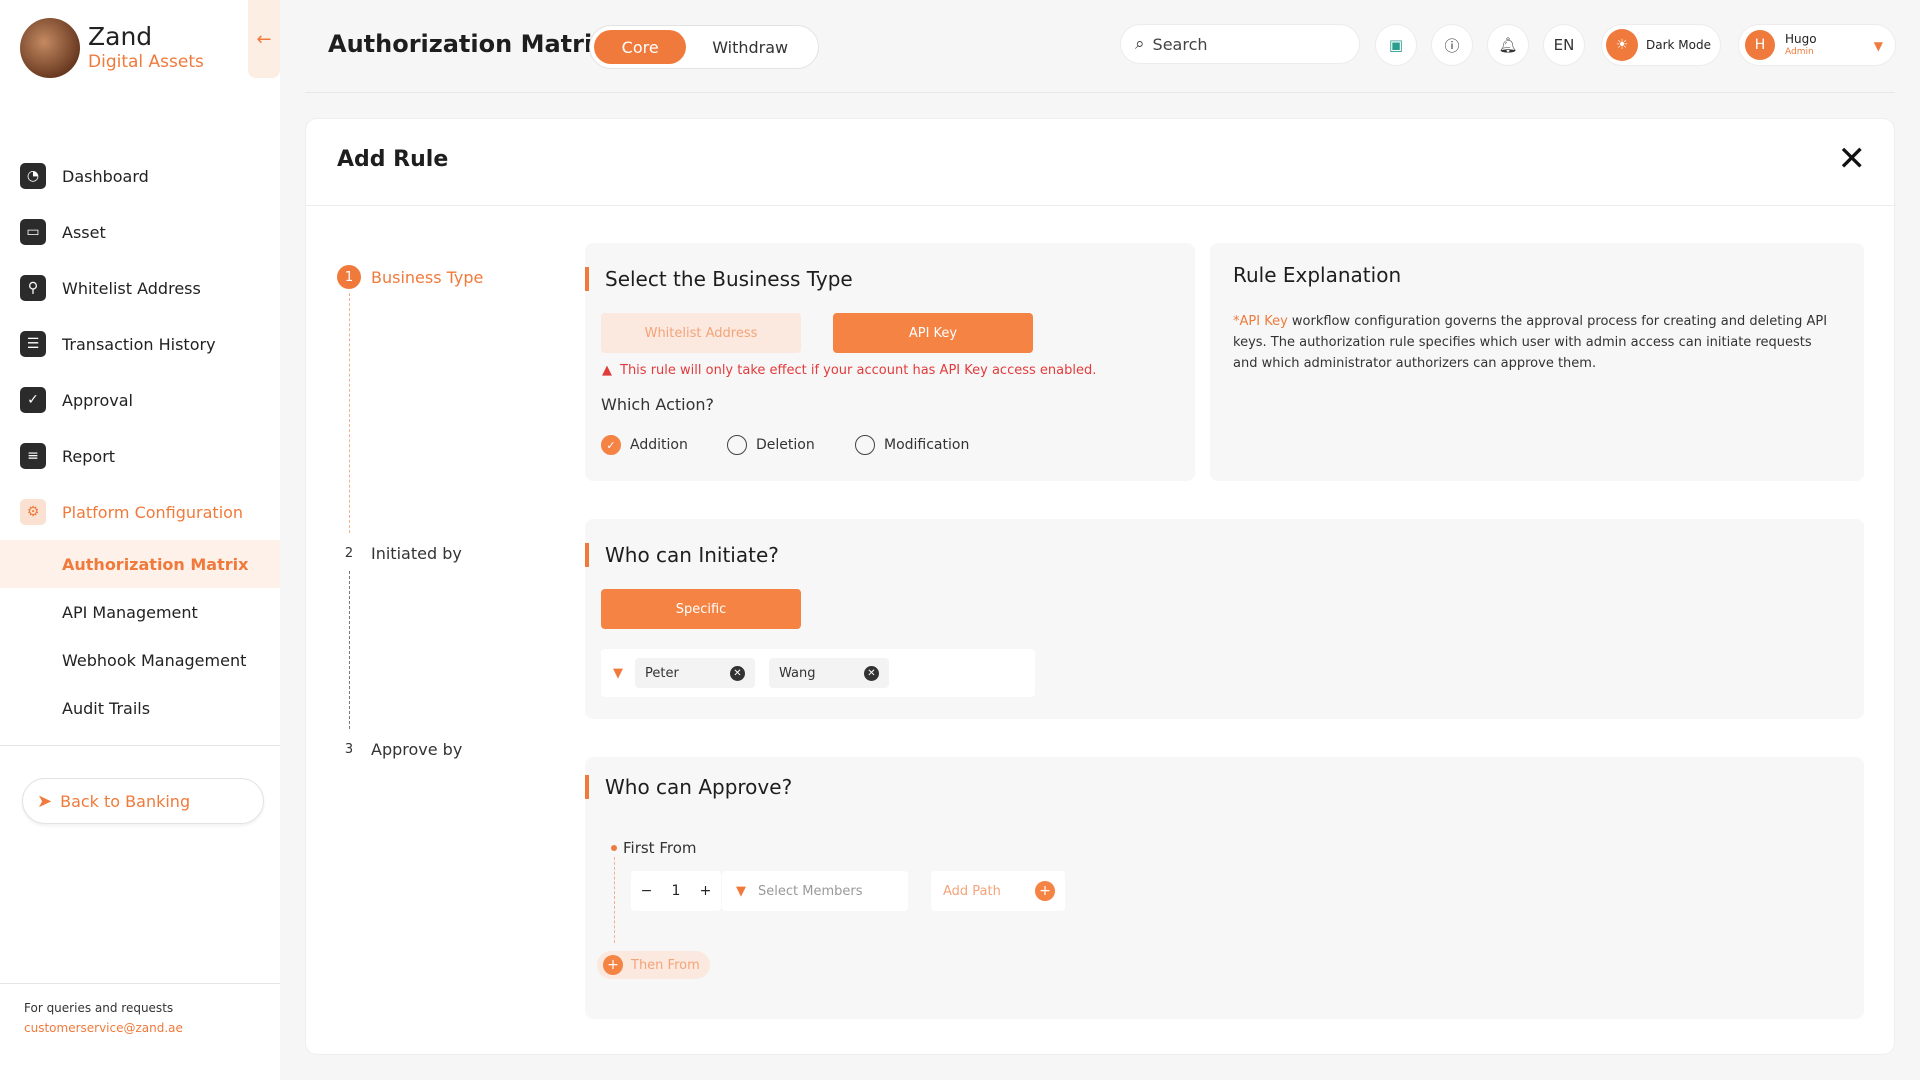 The width and height of the screenshot is (1920, 1080). Describe the element at coordinates (103, 1028) in the screenshot. I see `footer-email-link: customerservice@zand.ae` at that location.